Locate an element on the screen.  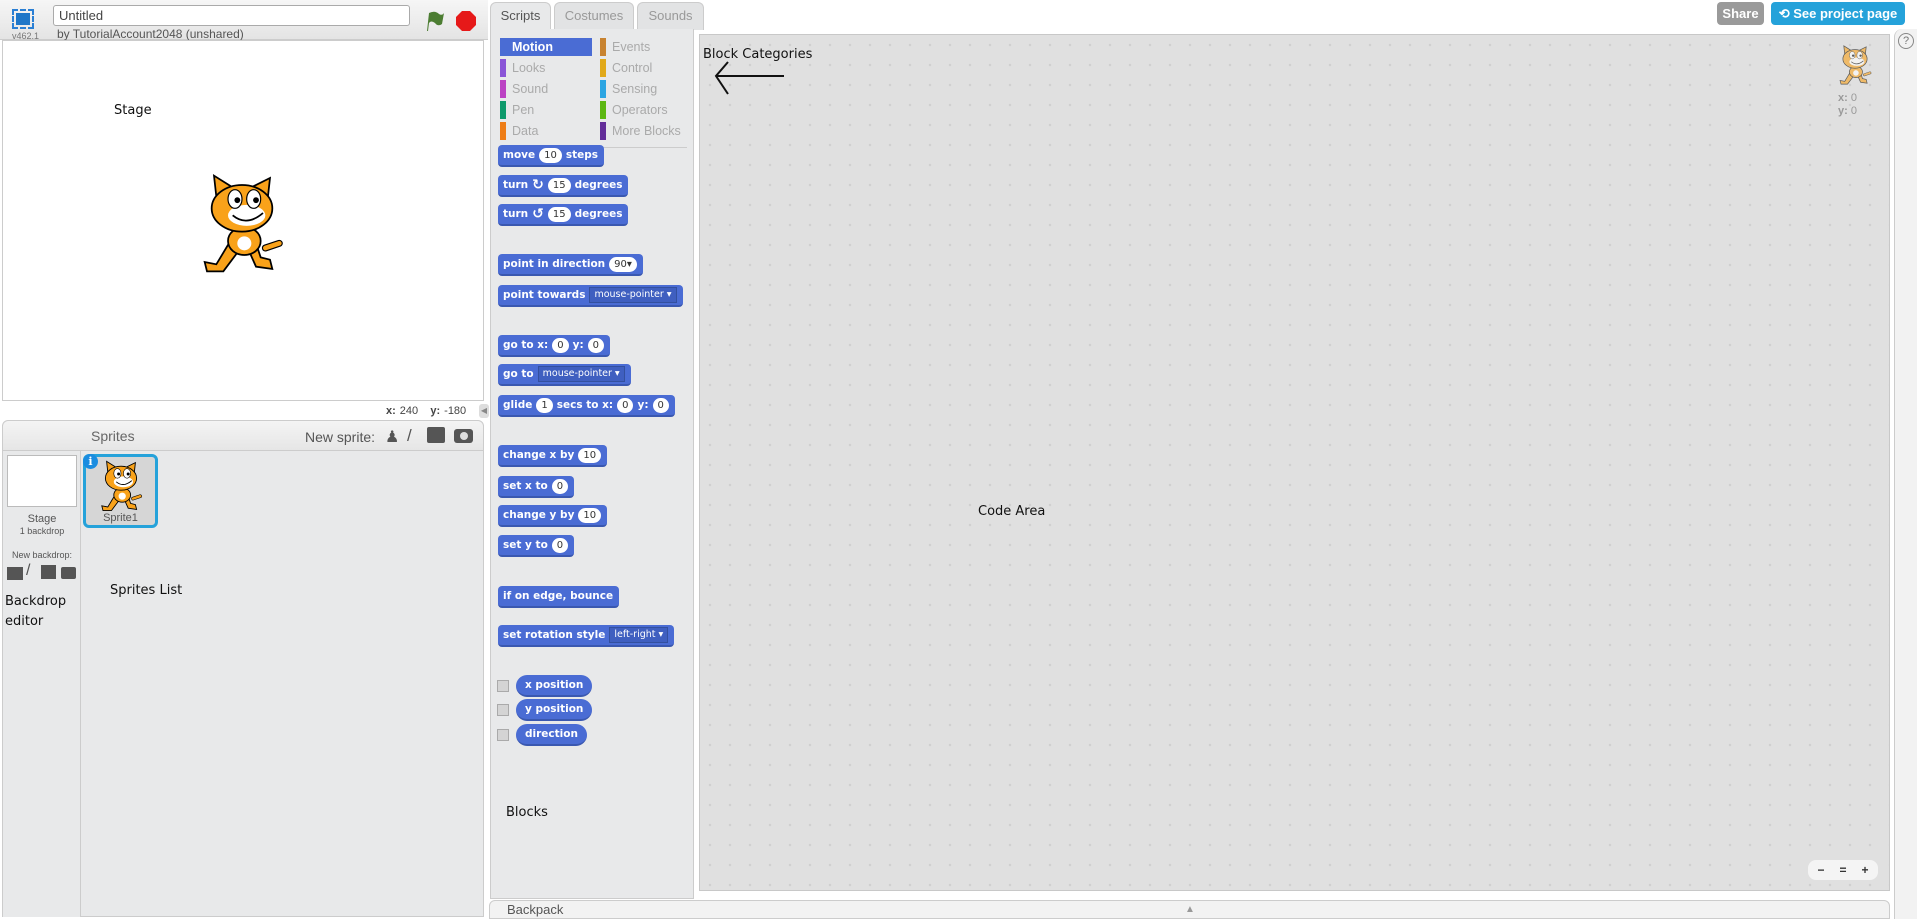
block-change-y-by: change y by 10 is located at coordinates (553, 516).